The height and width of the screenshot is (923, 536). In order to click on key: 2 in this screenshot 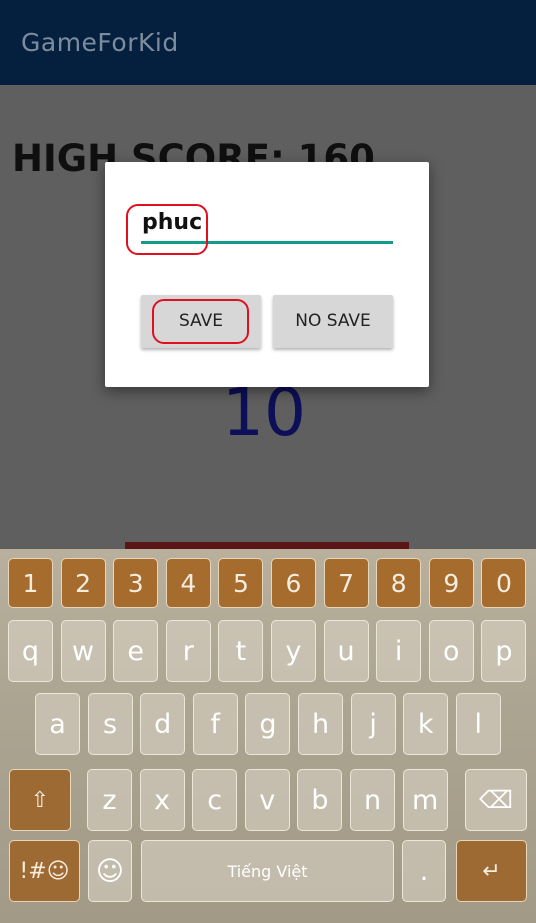, I will do `click(83, 583)`.